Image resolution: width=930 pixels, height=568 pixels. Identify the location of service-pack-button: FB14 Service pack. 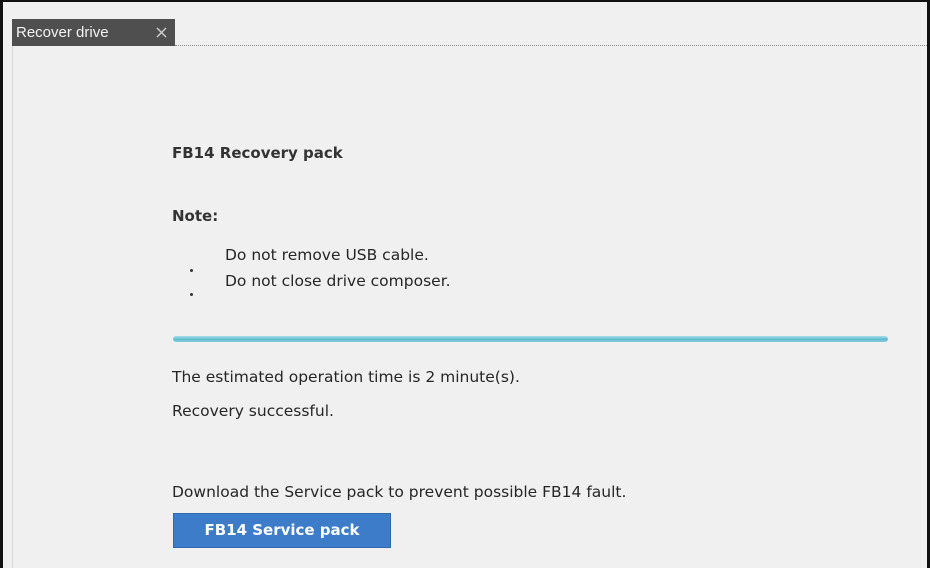
(282, 530).